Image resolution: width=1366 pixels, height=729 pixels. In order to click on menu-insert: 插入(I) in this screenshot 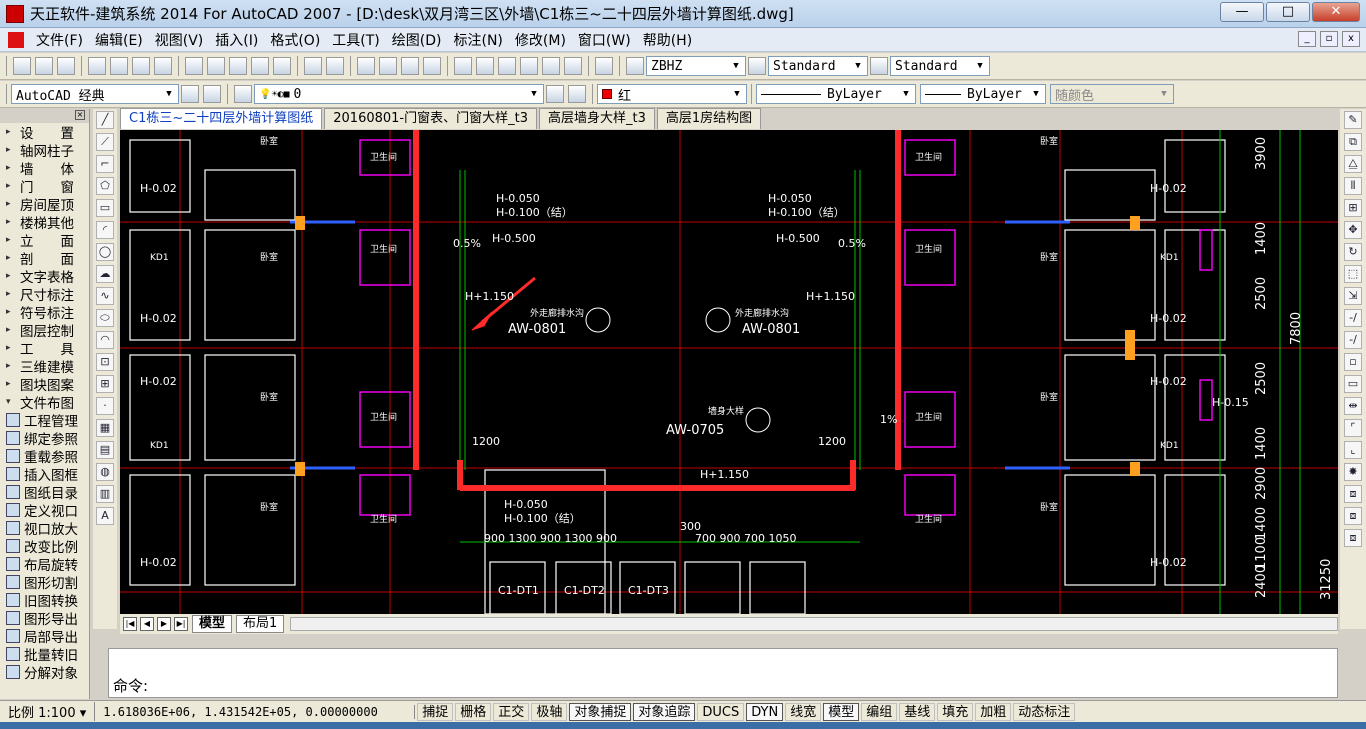, I will do `click(236, 40)`.